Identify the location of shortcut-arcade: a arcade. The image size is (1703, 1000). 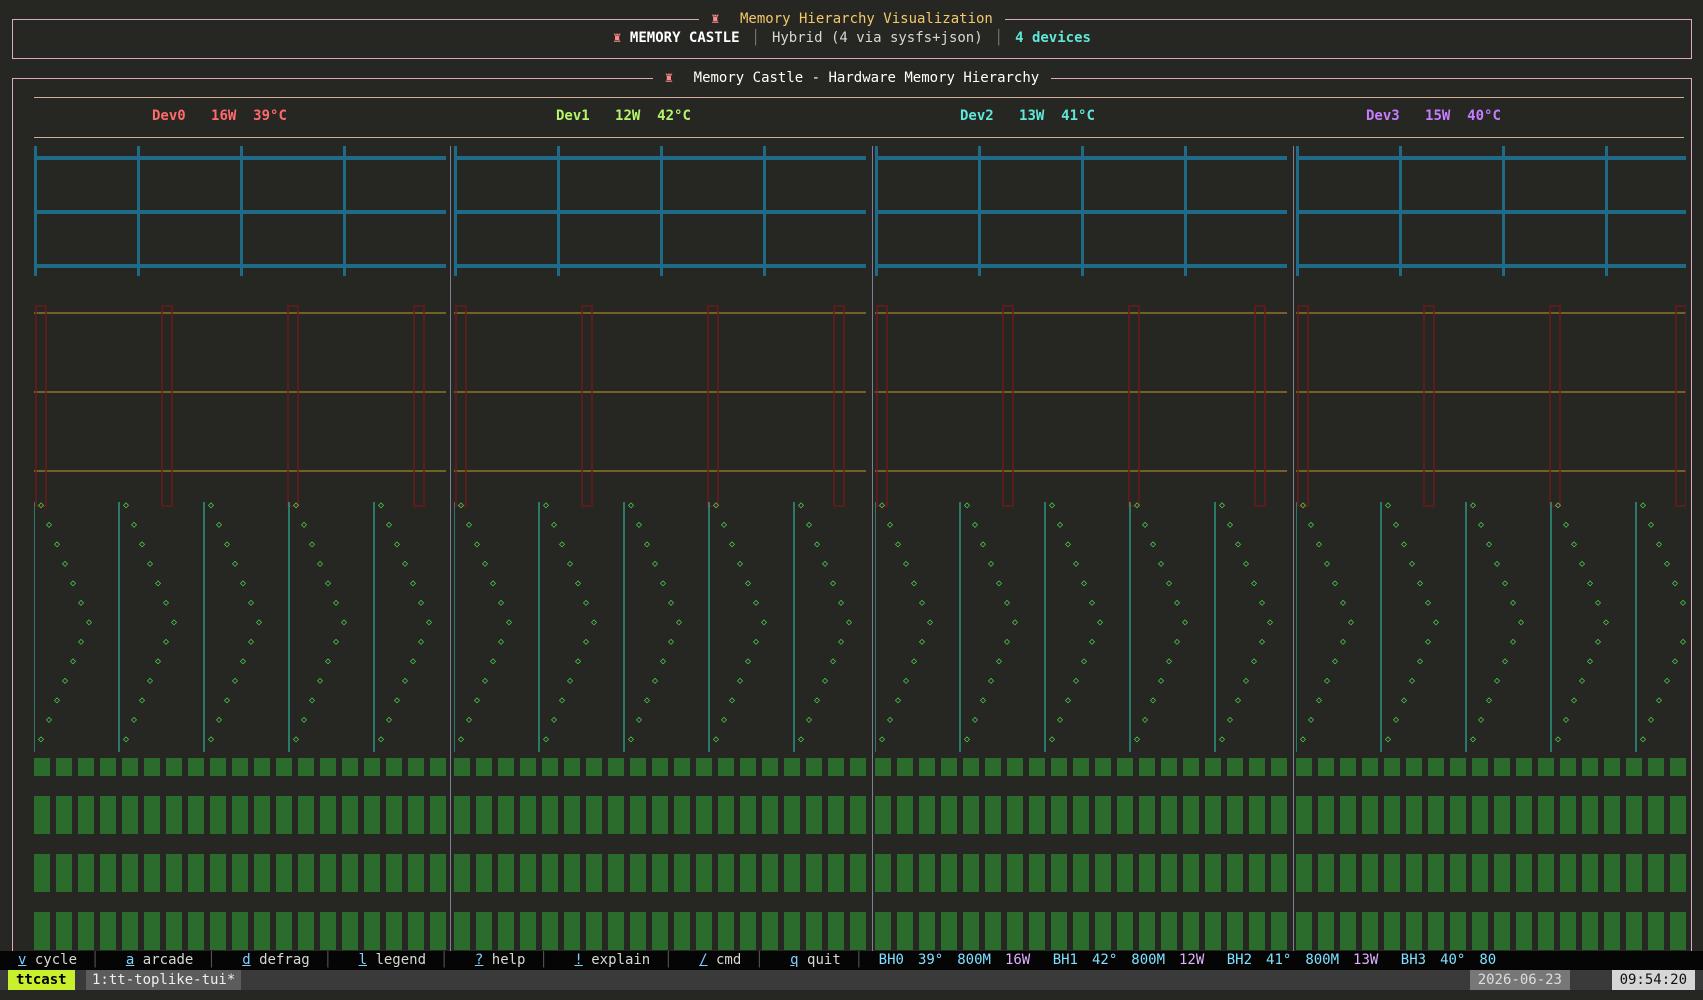
(157, 960).